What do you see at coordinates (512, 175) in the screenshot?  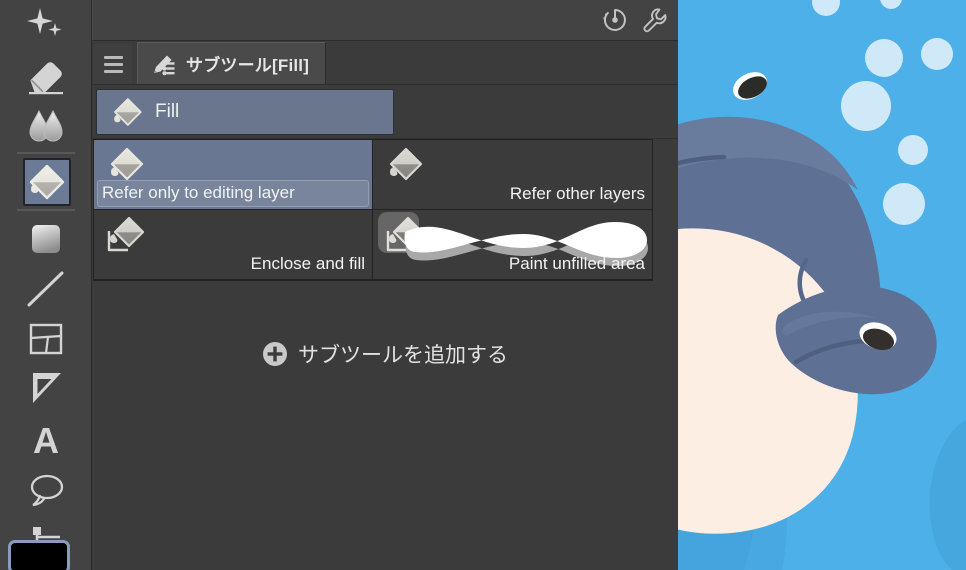 I see `subtool-cell-refer-other-layers: Refer other layers` at bounding box center [512, 175].